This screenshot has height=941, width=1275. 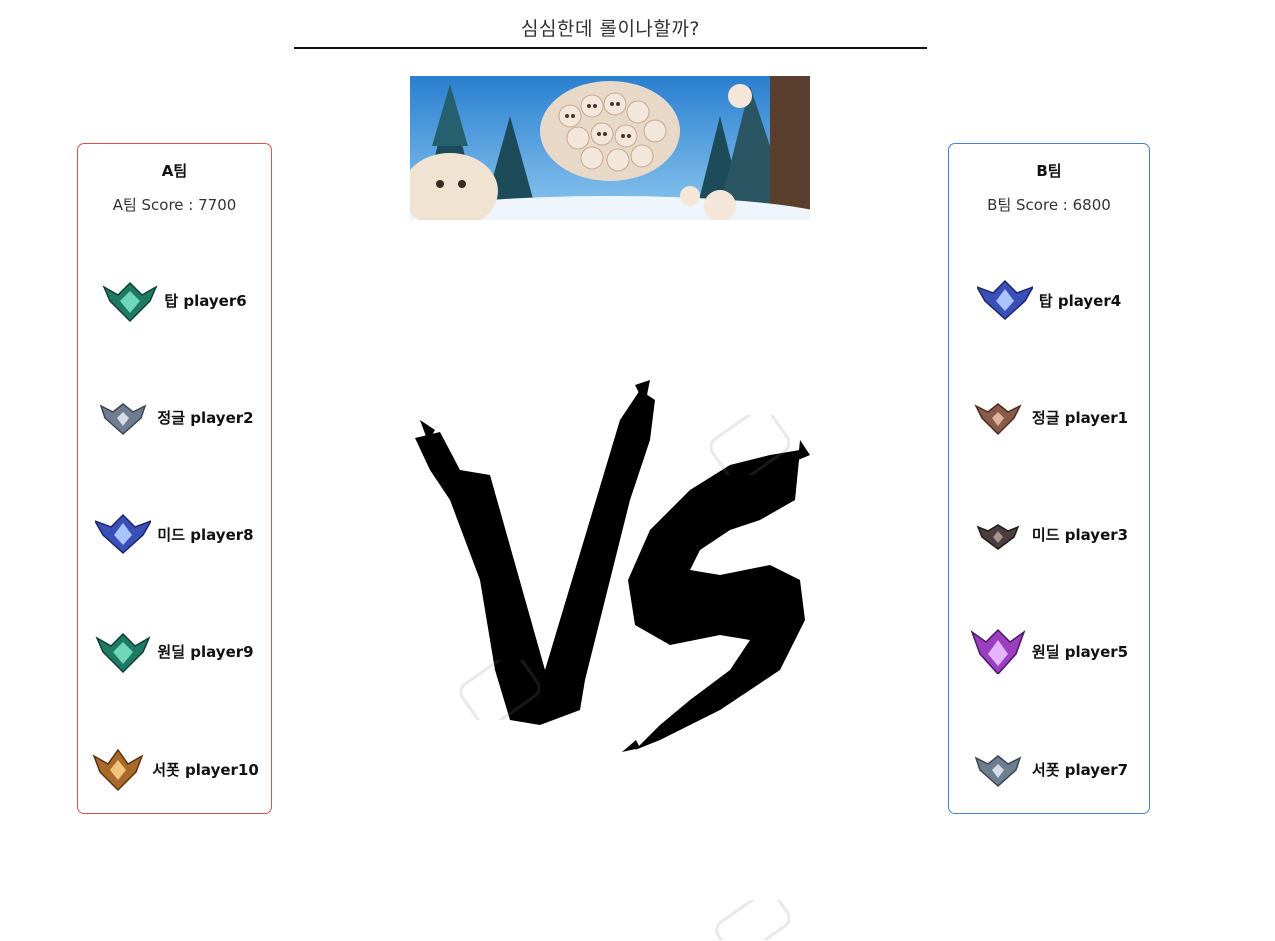 What do you see at coordinates (118, 770) in the screenshot?
I see `gold-emblem-icon` at bounding box center [118, 770].